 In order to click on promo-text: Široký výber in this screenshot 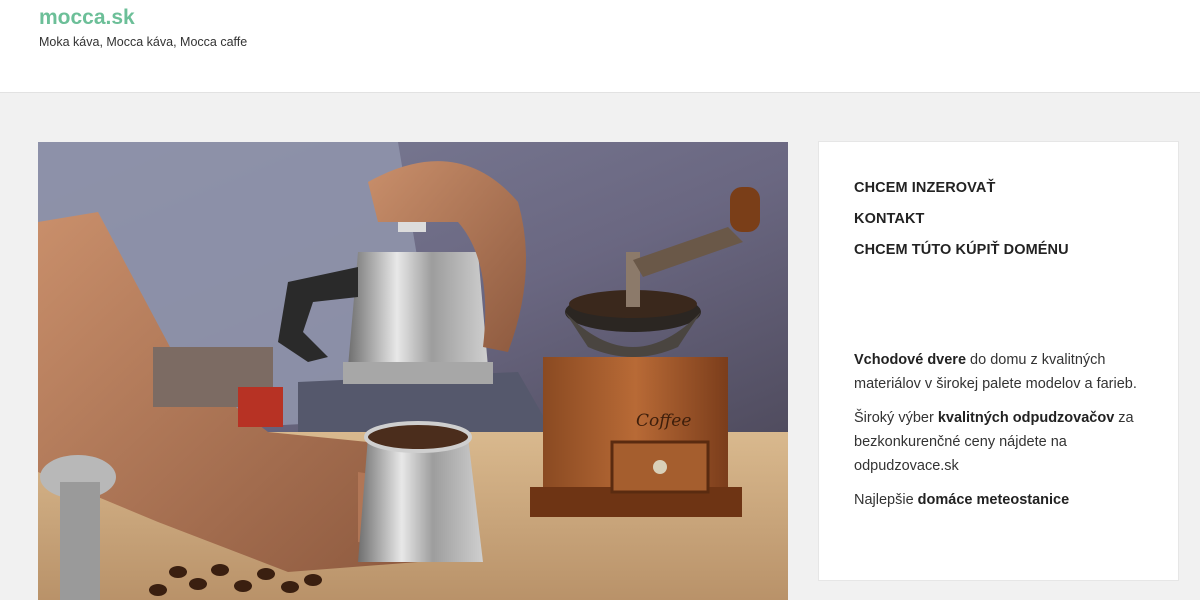, I will do `click(896, 418)`.